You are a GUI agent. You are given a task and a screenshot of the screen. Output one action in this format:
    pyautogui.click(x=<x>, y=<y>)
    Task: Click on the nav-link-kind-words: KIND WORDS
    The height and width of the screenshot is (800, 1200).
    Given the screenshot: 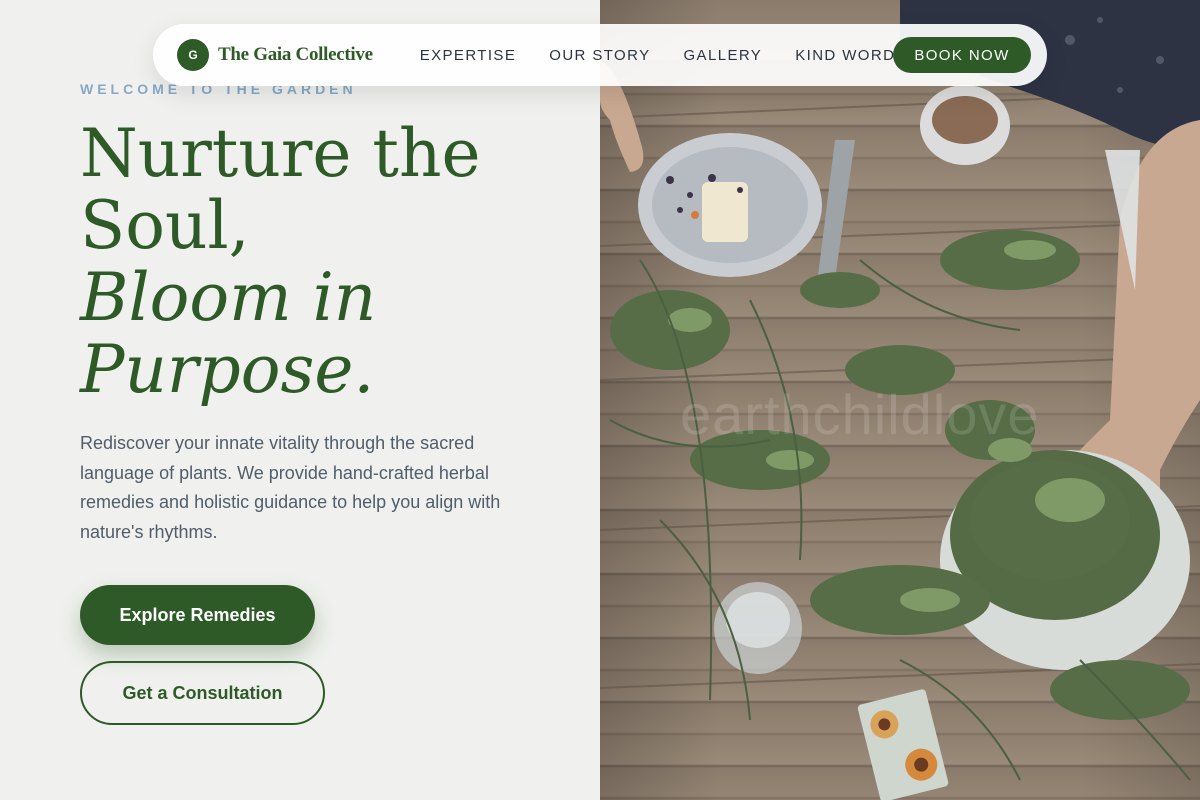 What is the action you would take?
    pyautogui.click(x=851, y=55)
    